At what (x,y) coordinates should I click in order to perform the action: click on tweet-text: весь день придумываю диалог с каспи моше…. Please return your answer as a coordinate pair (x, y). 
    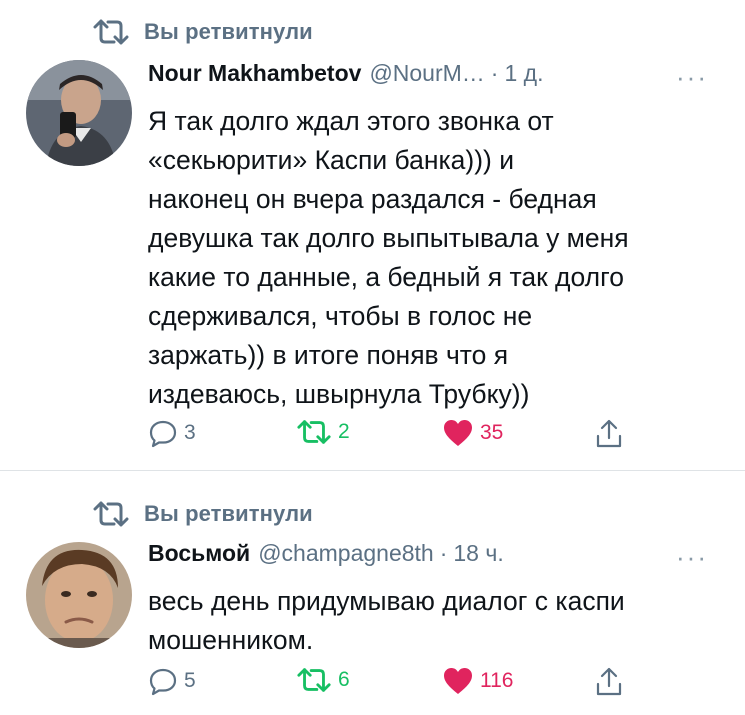
    Looking at the image, I should click on (386, 620).